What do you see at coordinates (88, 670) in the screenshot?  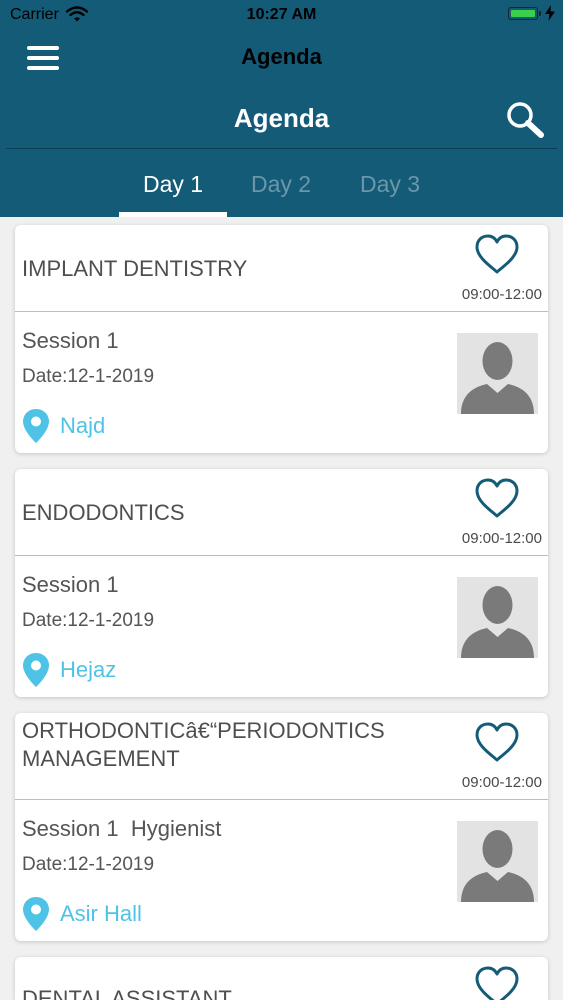 I see `session-location: Hejaz` at bounding box center [88, 670].